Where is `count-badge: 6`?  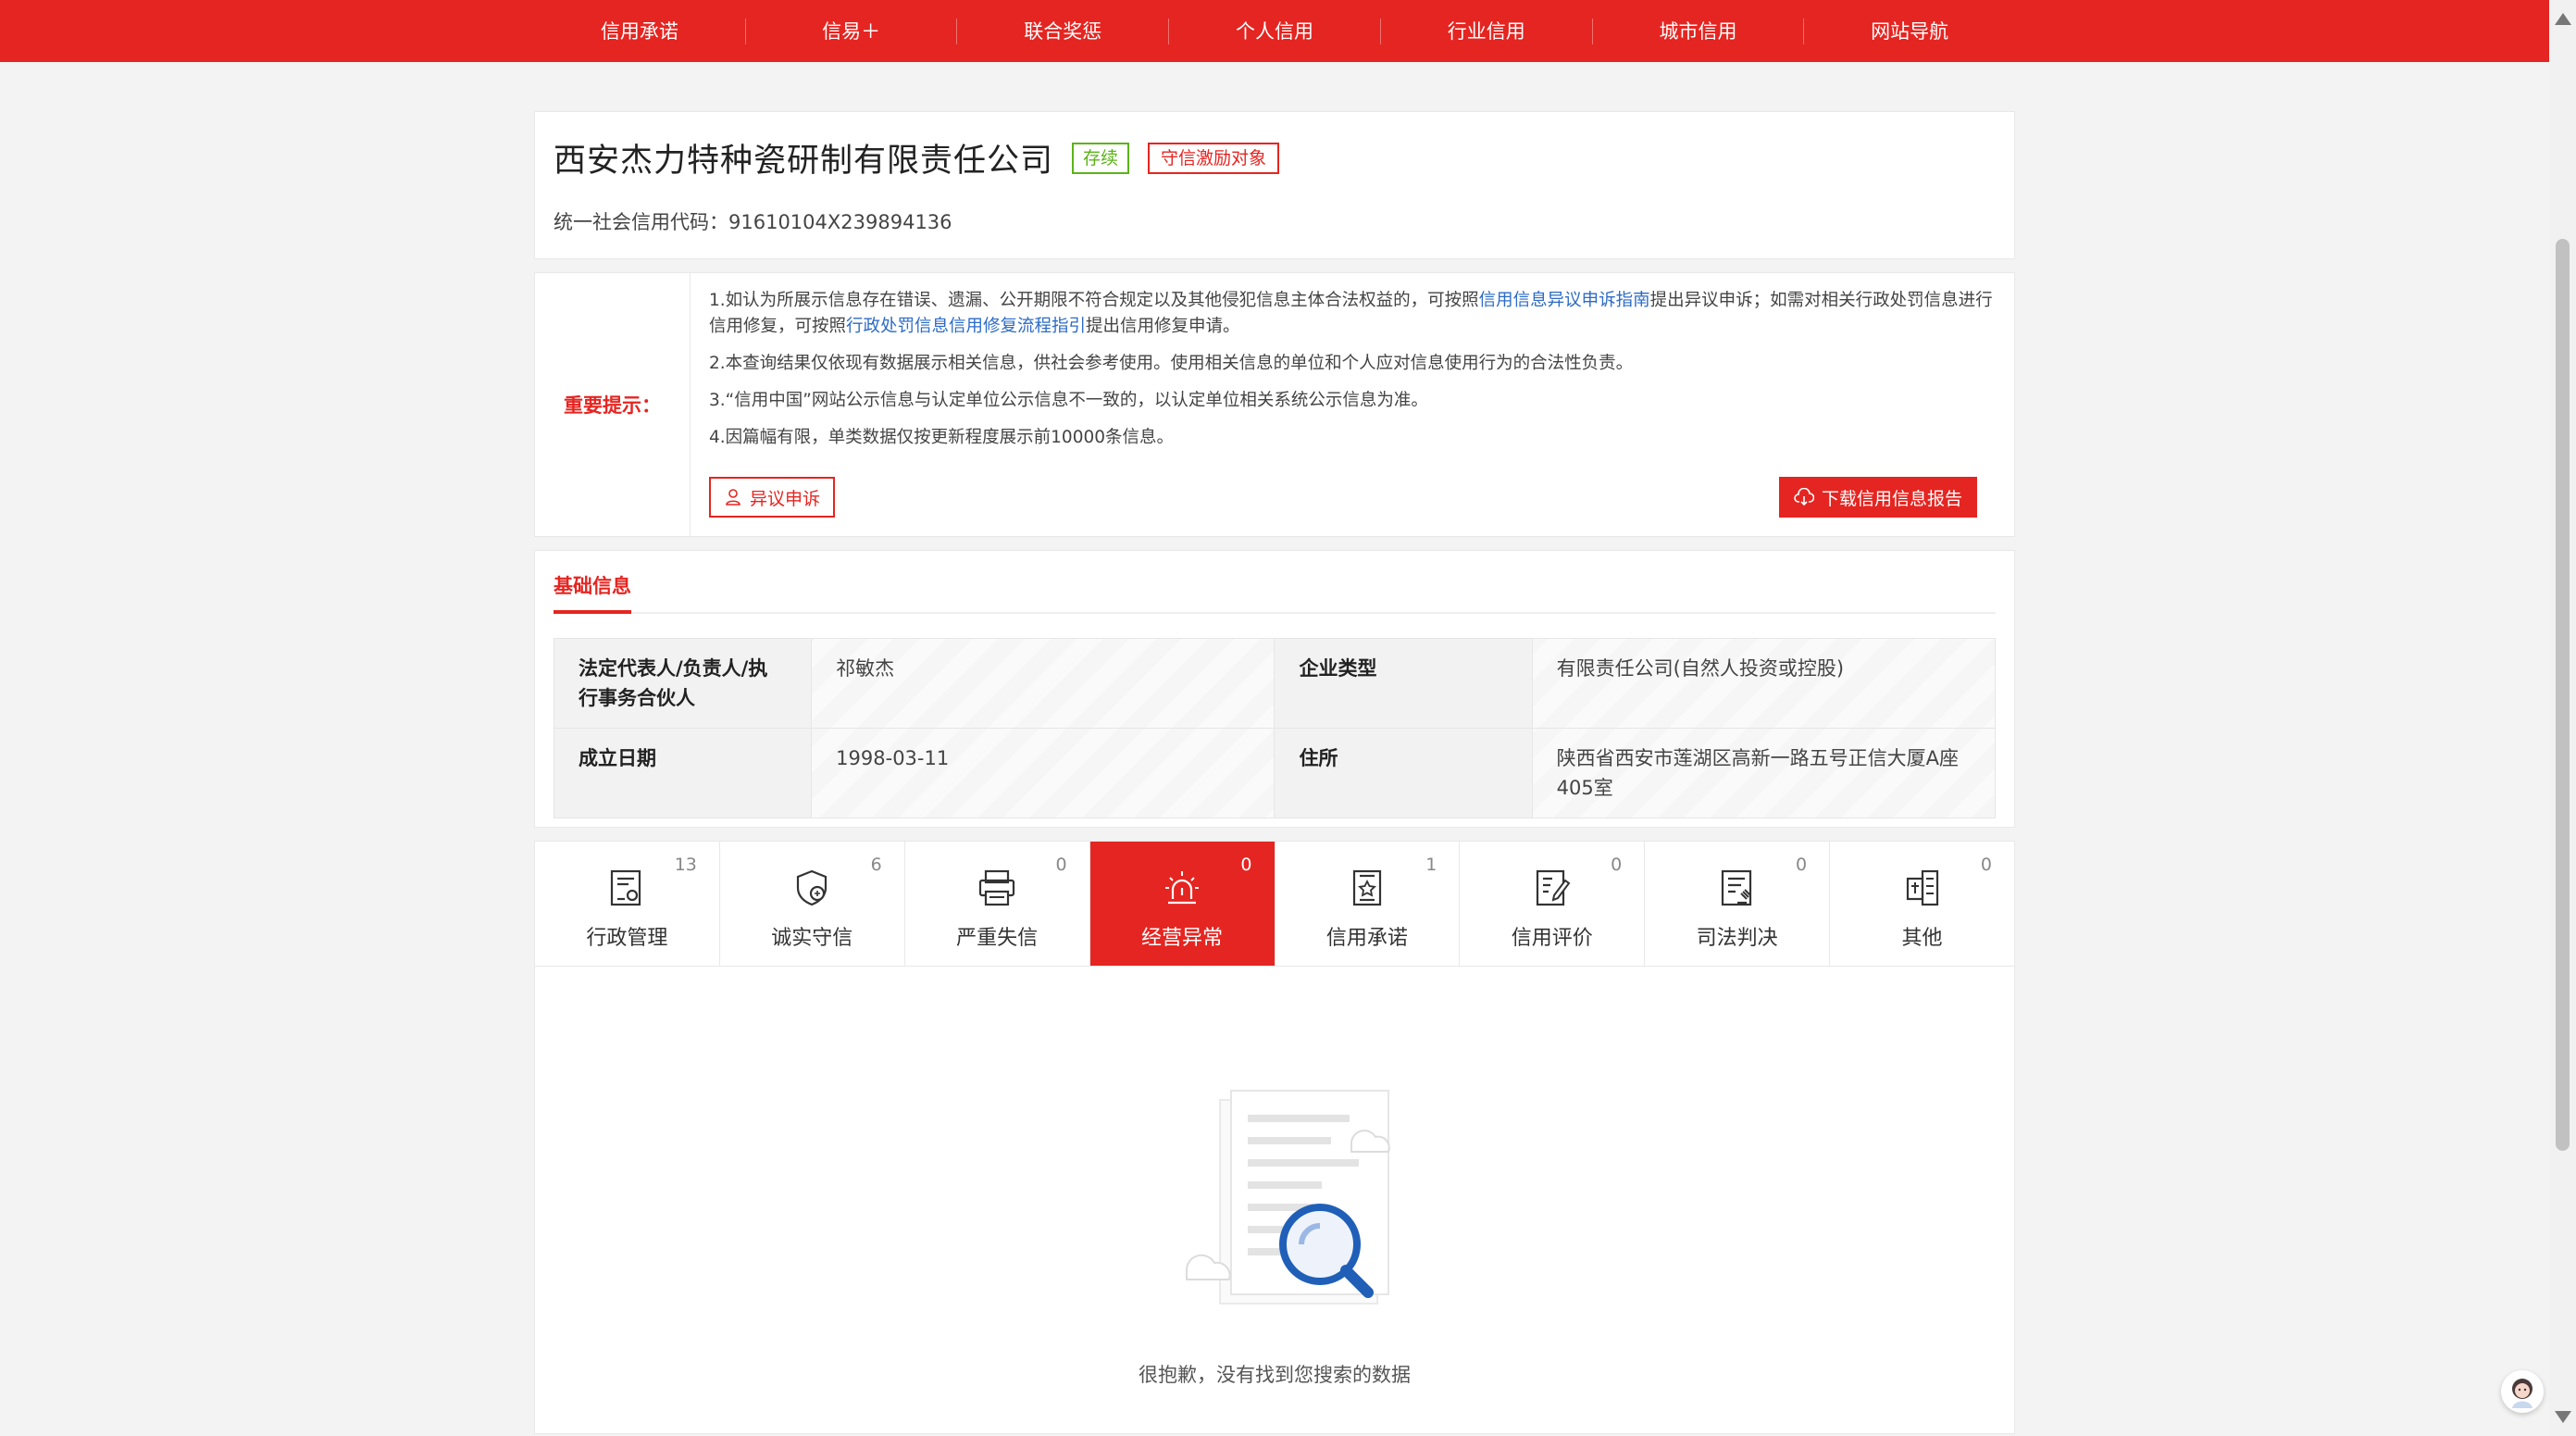 count-badge: 6 is located at coordinates (876, 865).